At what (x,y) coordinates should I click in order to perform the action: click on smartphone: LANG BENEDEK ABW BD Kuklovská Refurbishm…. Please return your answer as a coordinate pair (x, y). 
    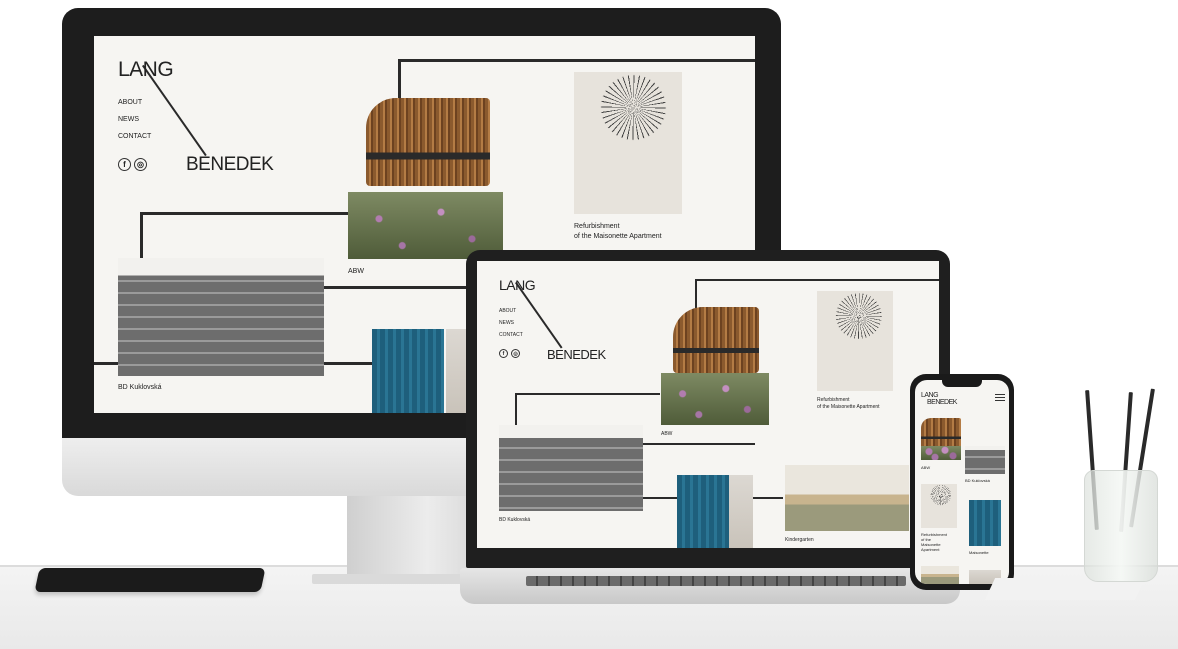
    Looking at the image, I should click on (962, 482).